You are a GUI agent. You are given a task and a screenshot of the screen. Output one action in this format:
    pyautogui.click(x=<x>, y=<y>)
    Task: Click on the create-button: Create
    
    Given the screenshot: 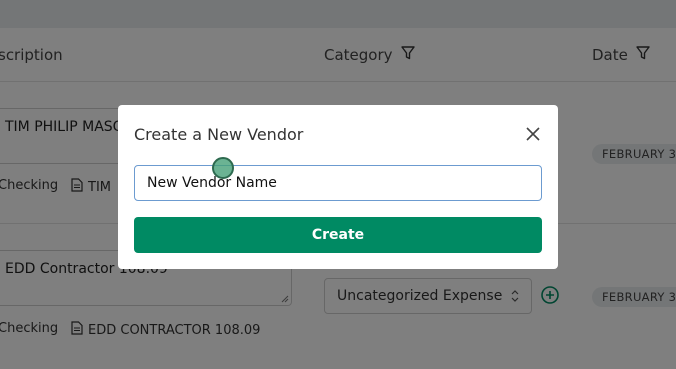 What is the action you would take?
    pyautogui.click(x=338, y=235)
    